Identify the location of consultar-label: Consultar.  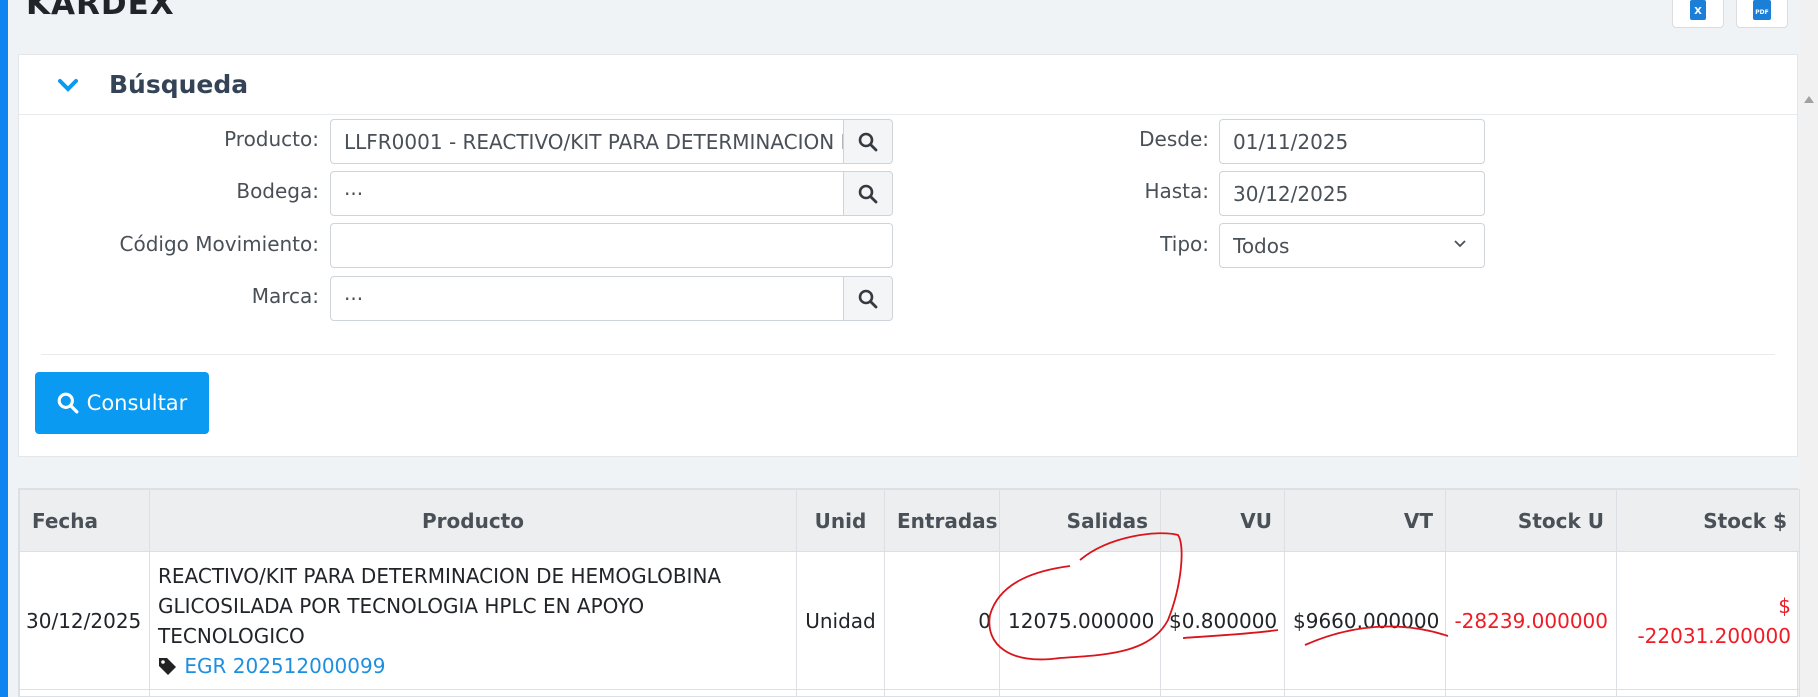
(137, 403).